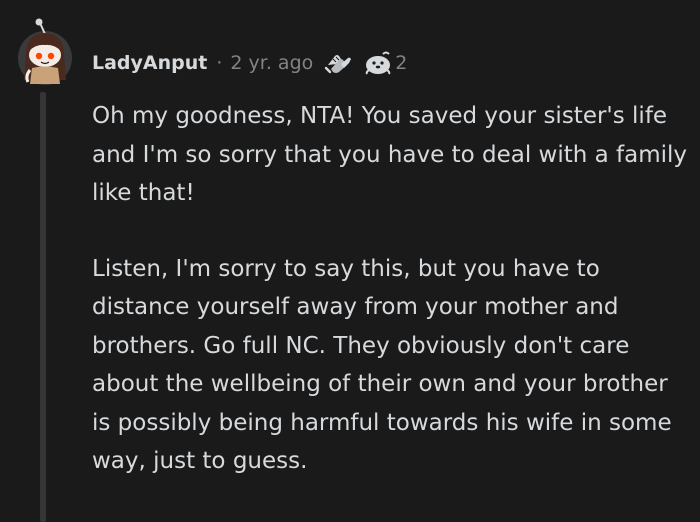 This screenshot has height=522, width=700. I want to click on timestamp-link: 2 yr. ago, so click(271, 63).